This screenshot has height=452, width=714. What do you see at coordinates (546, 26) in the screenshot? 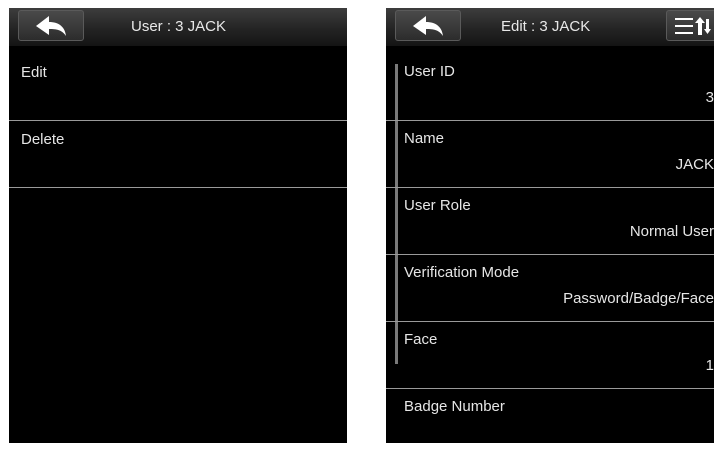
I see `screen-title: Edit : 3 JACK` at bounding box center [546, 26].